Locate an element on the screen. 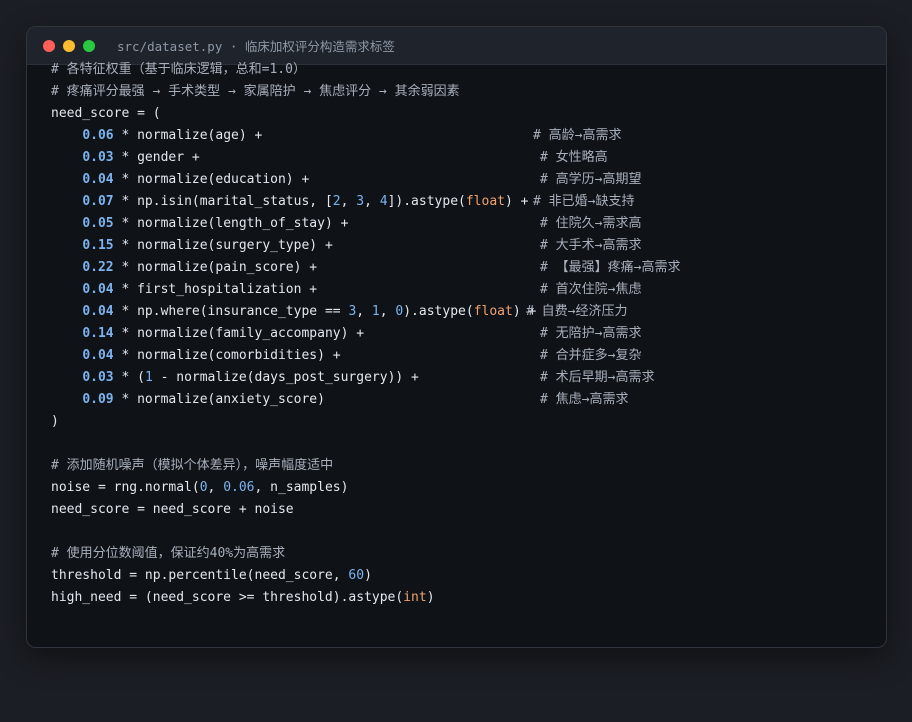 This screenshot has width=912, height=722. term-comment: # 自费→经济压力 is located at coordinates (577, 311).